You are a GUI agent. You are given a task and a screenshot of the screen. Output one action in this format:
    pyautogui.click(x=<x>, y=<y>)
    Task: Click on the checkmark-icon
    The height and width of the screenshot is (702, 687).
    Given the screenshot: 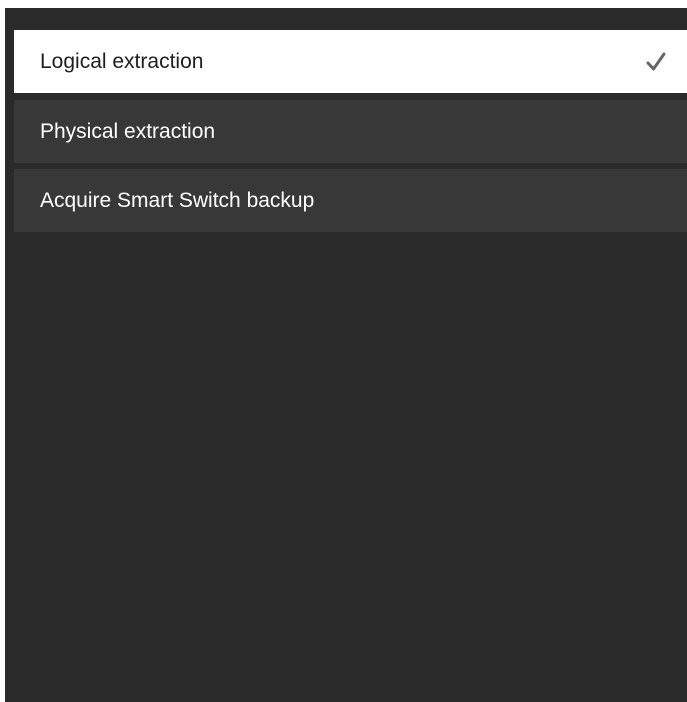 What is the action you would take?
    pyautogui.click(x=656, y=62)
    